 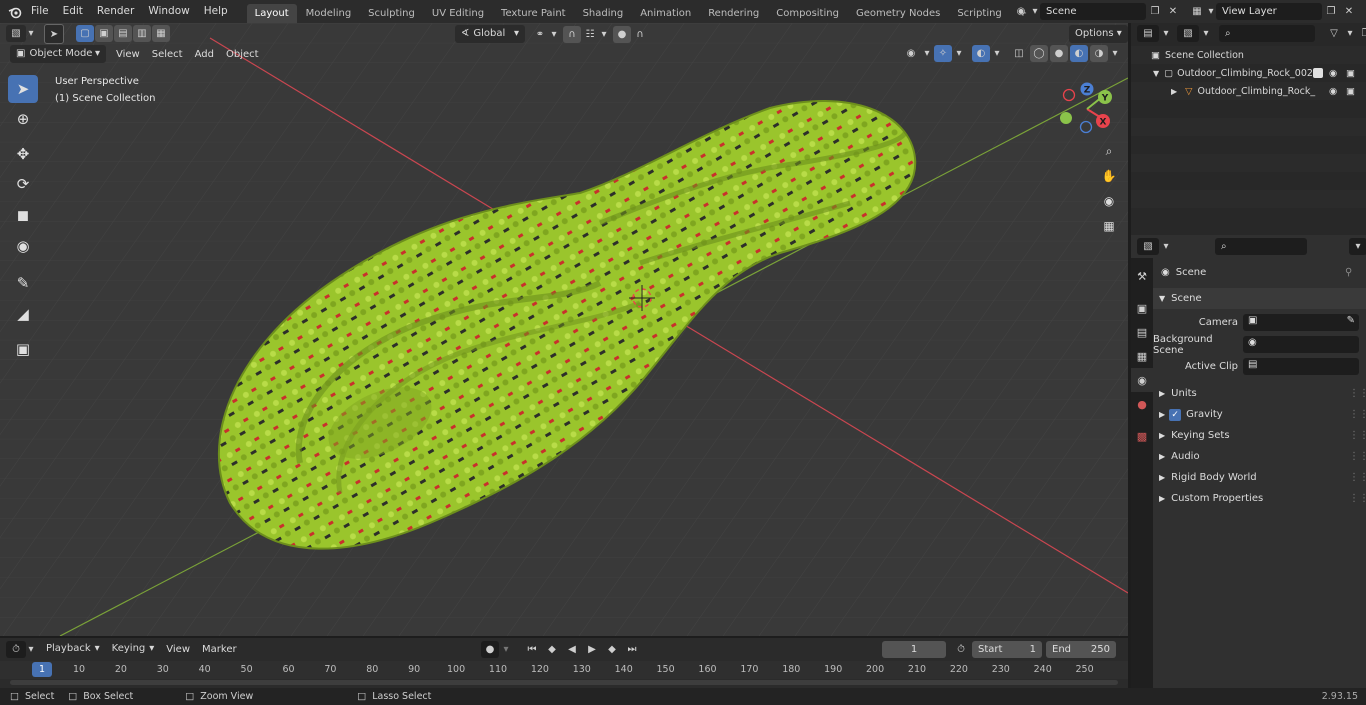 What do you see at coordinates (1259, 477) in the screenshot?
I see `rigid-body-world-subpanel: ▶ Rigid Body World ⋮⋮` at bounding box center [1259, 477].